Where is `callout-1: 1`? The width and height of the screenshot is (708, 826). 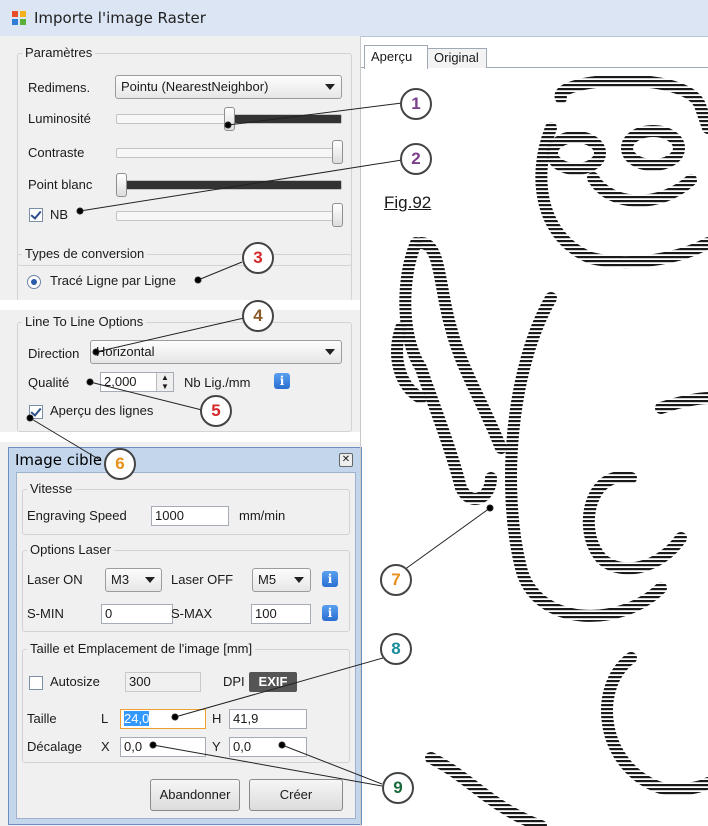
callout-1: 1 is located at coordinates (416, 104).